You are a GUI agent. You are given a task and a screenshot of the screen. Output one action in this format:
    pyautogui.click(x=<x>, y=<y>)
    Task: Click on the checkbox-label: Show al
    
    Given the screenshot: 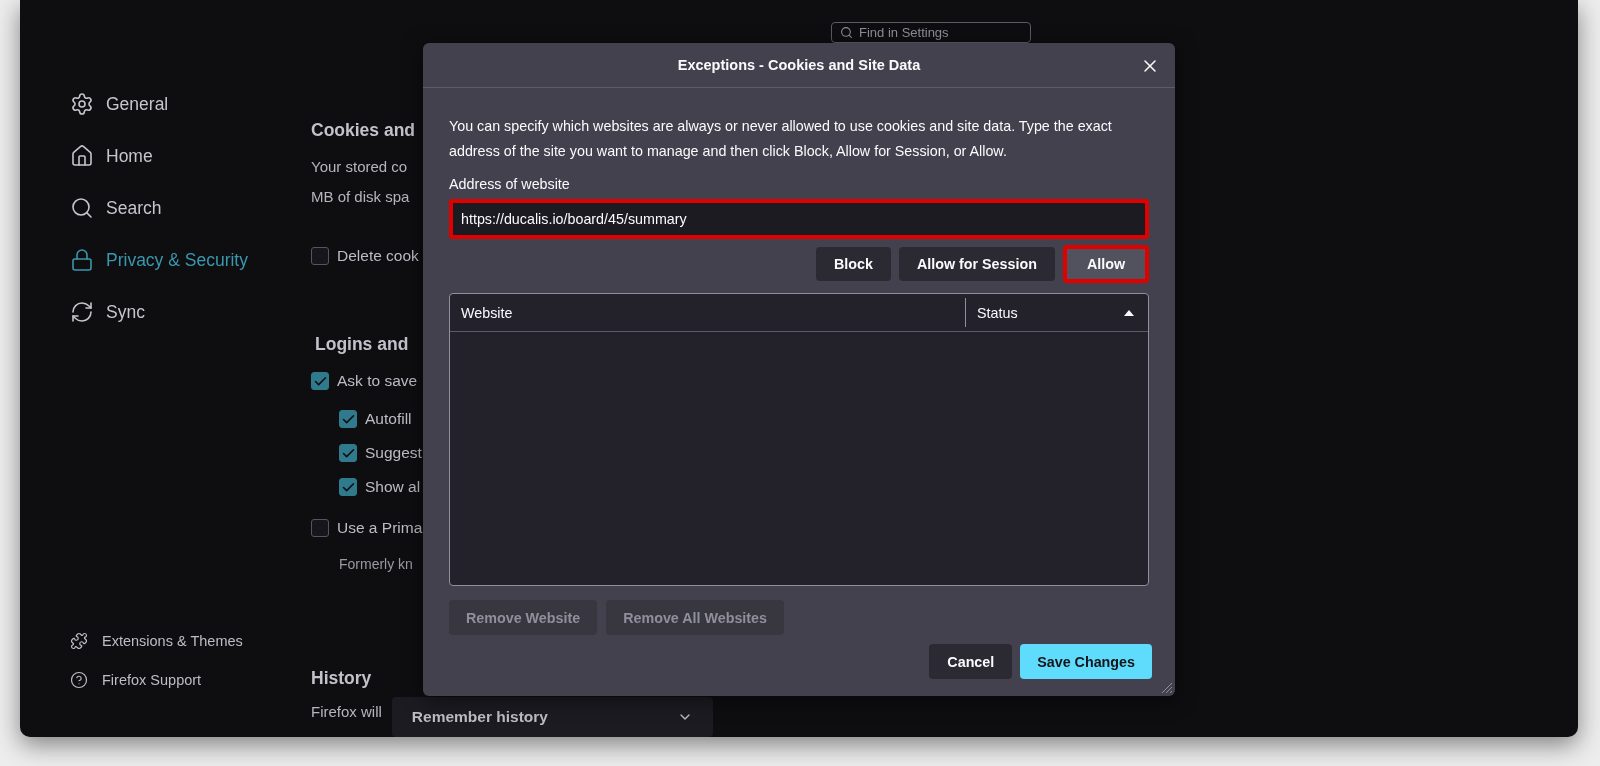 What is the action you would take?
    pyautogui.click(x=393, y=487)
    